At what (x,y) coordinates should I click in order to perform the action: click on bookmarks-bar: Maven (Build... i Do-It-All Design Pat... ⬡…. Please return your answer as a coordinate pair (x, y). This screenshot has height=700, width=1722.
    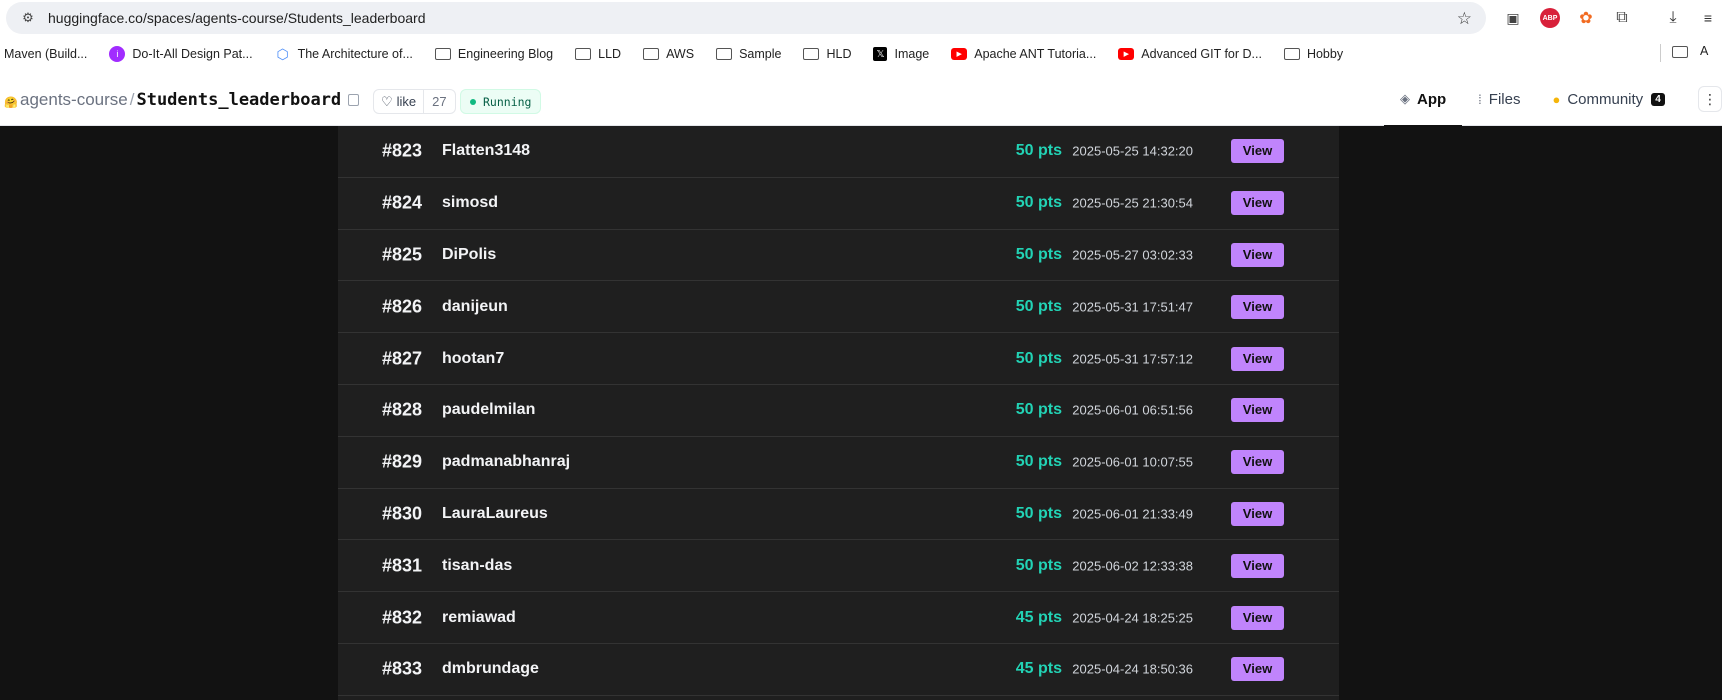
    Looking at the image, I should click on (861, 54).